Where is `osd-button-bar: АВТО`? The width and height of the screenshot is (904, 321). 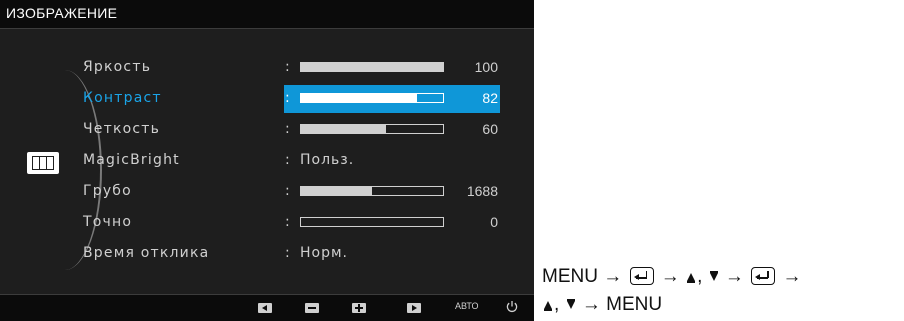
osd-button-bar: АВТО is located at coordinates (267, 307).